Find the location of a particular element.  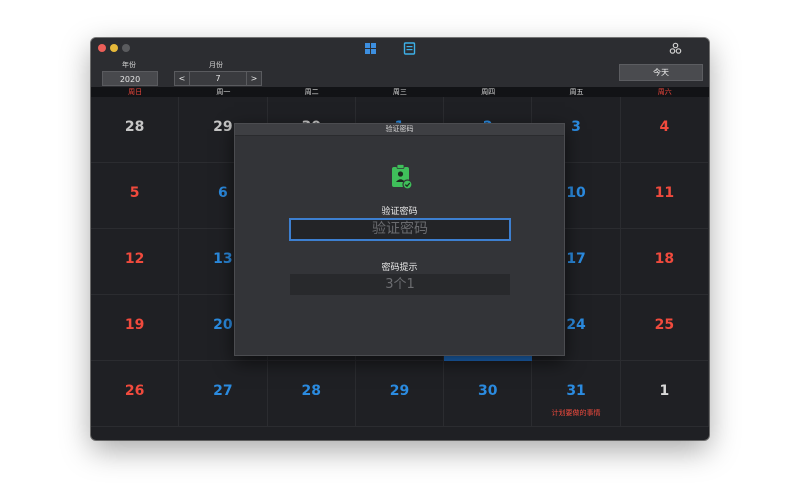

password-label: 验证密码 is located at coordinates (399, 212).